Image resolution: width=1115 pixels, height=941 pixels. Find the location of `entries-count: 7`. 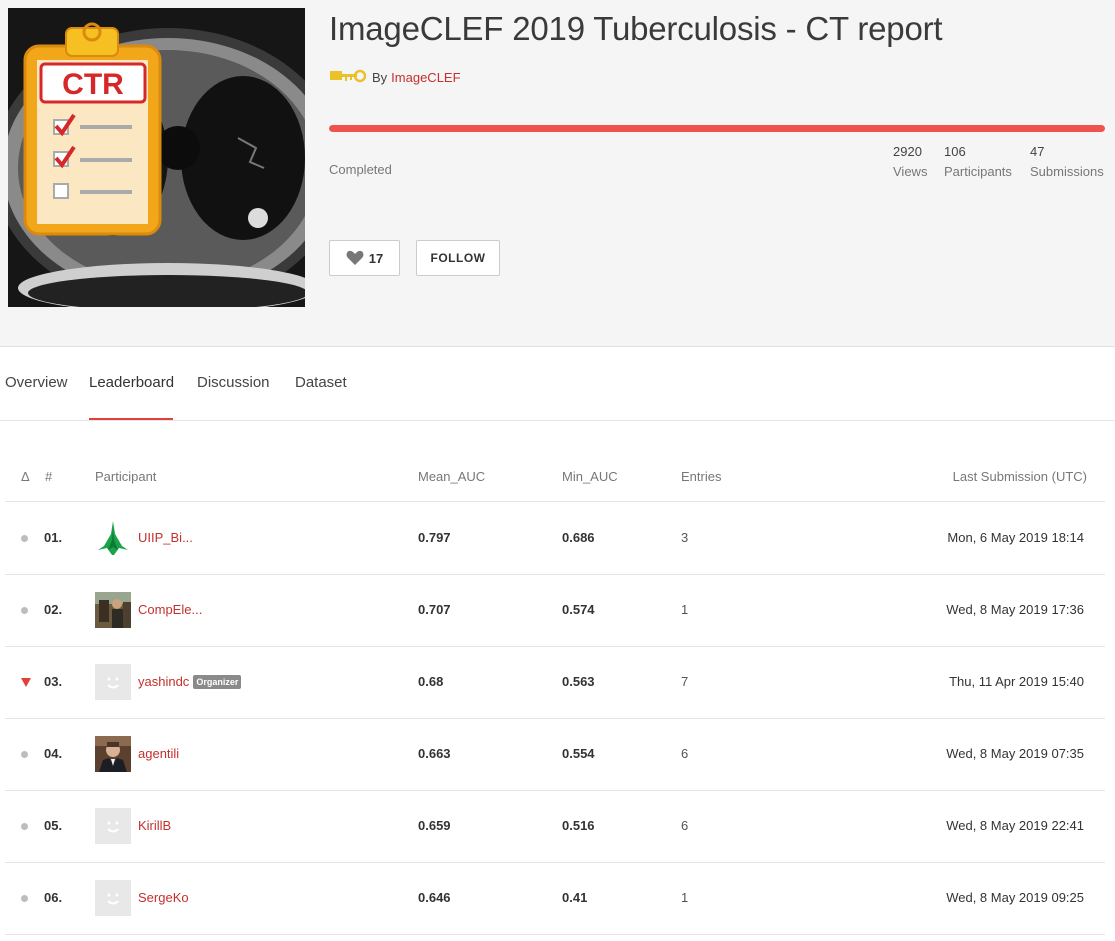

entries-count: 7 is located at coordinates (685, 681).